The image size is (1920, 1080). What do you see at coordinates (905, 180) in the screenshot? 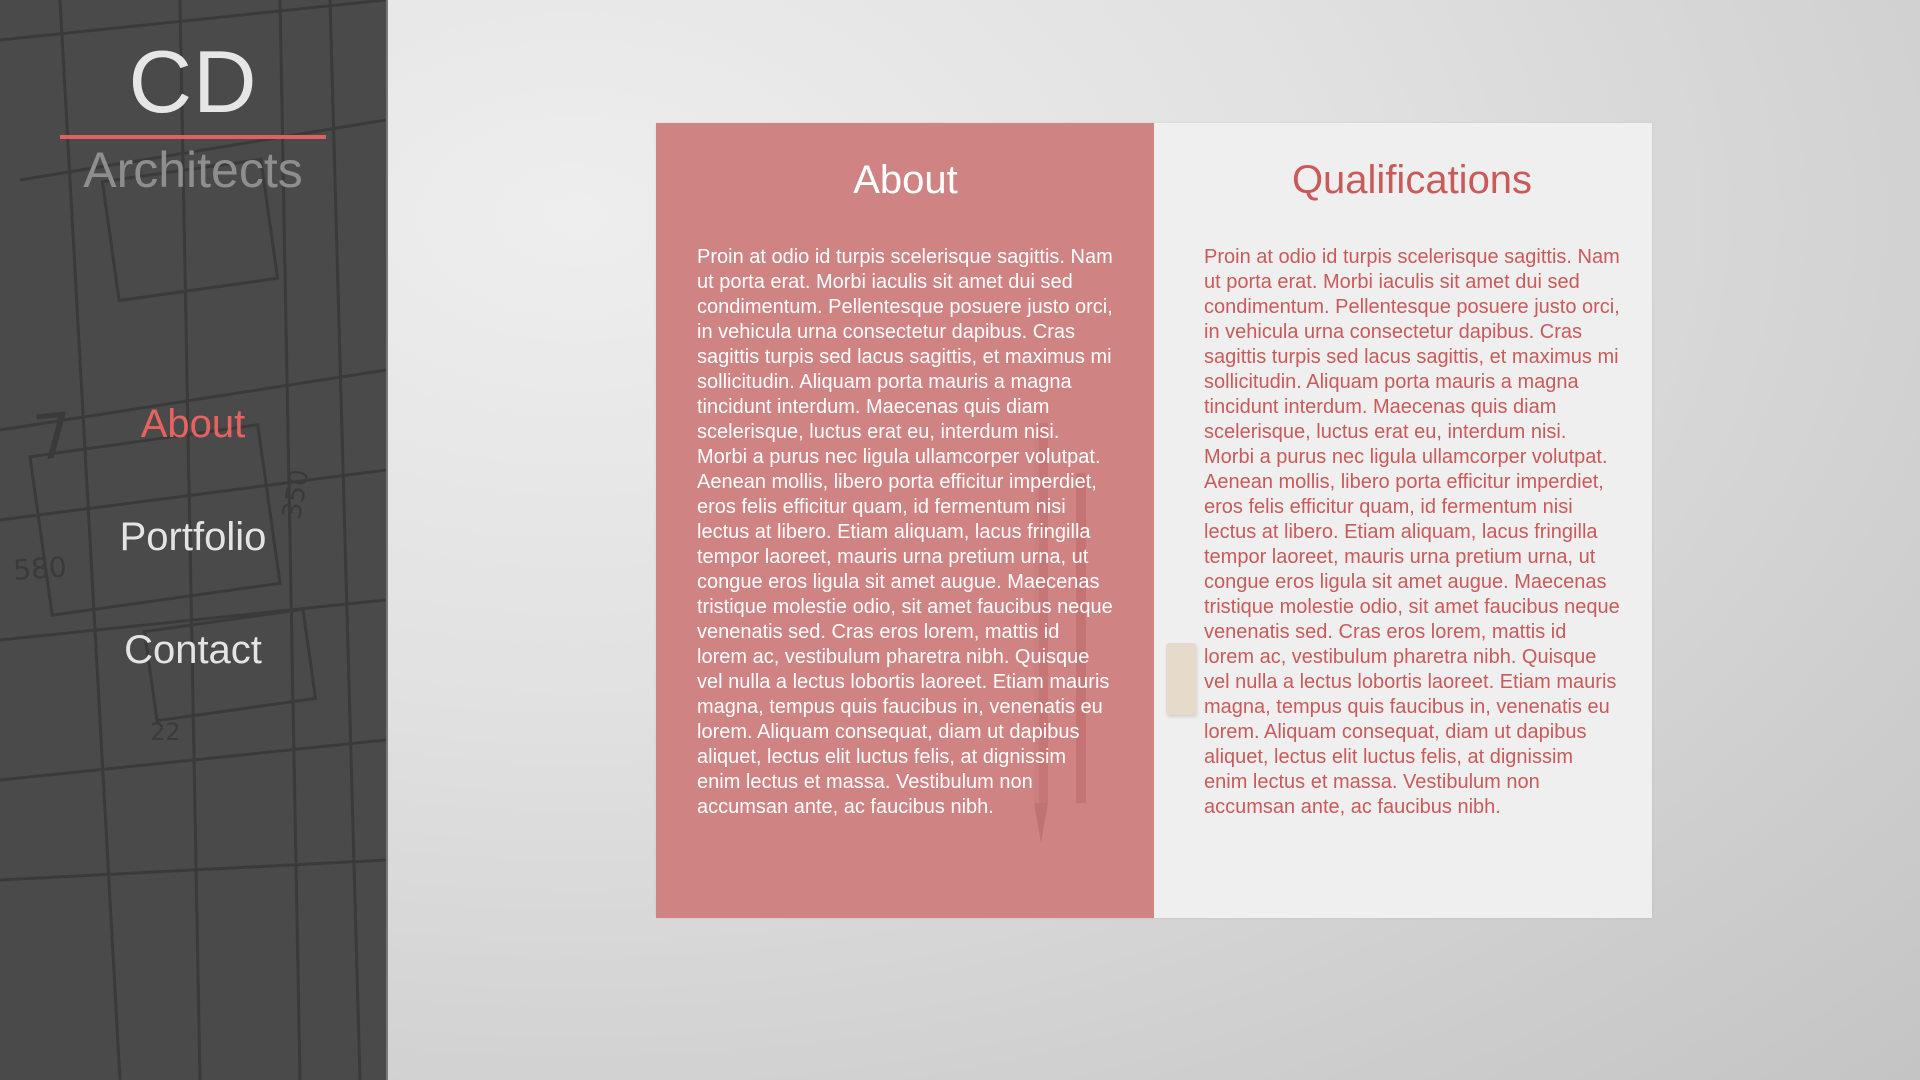
I see `about-title: About` at bounding box center [905, 180].